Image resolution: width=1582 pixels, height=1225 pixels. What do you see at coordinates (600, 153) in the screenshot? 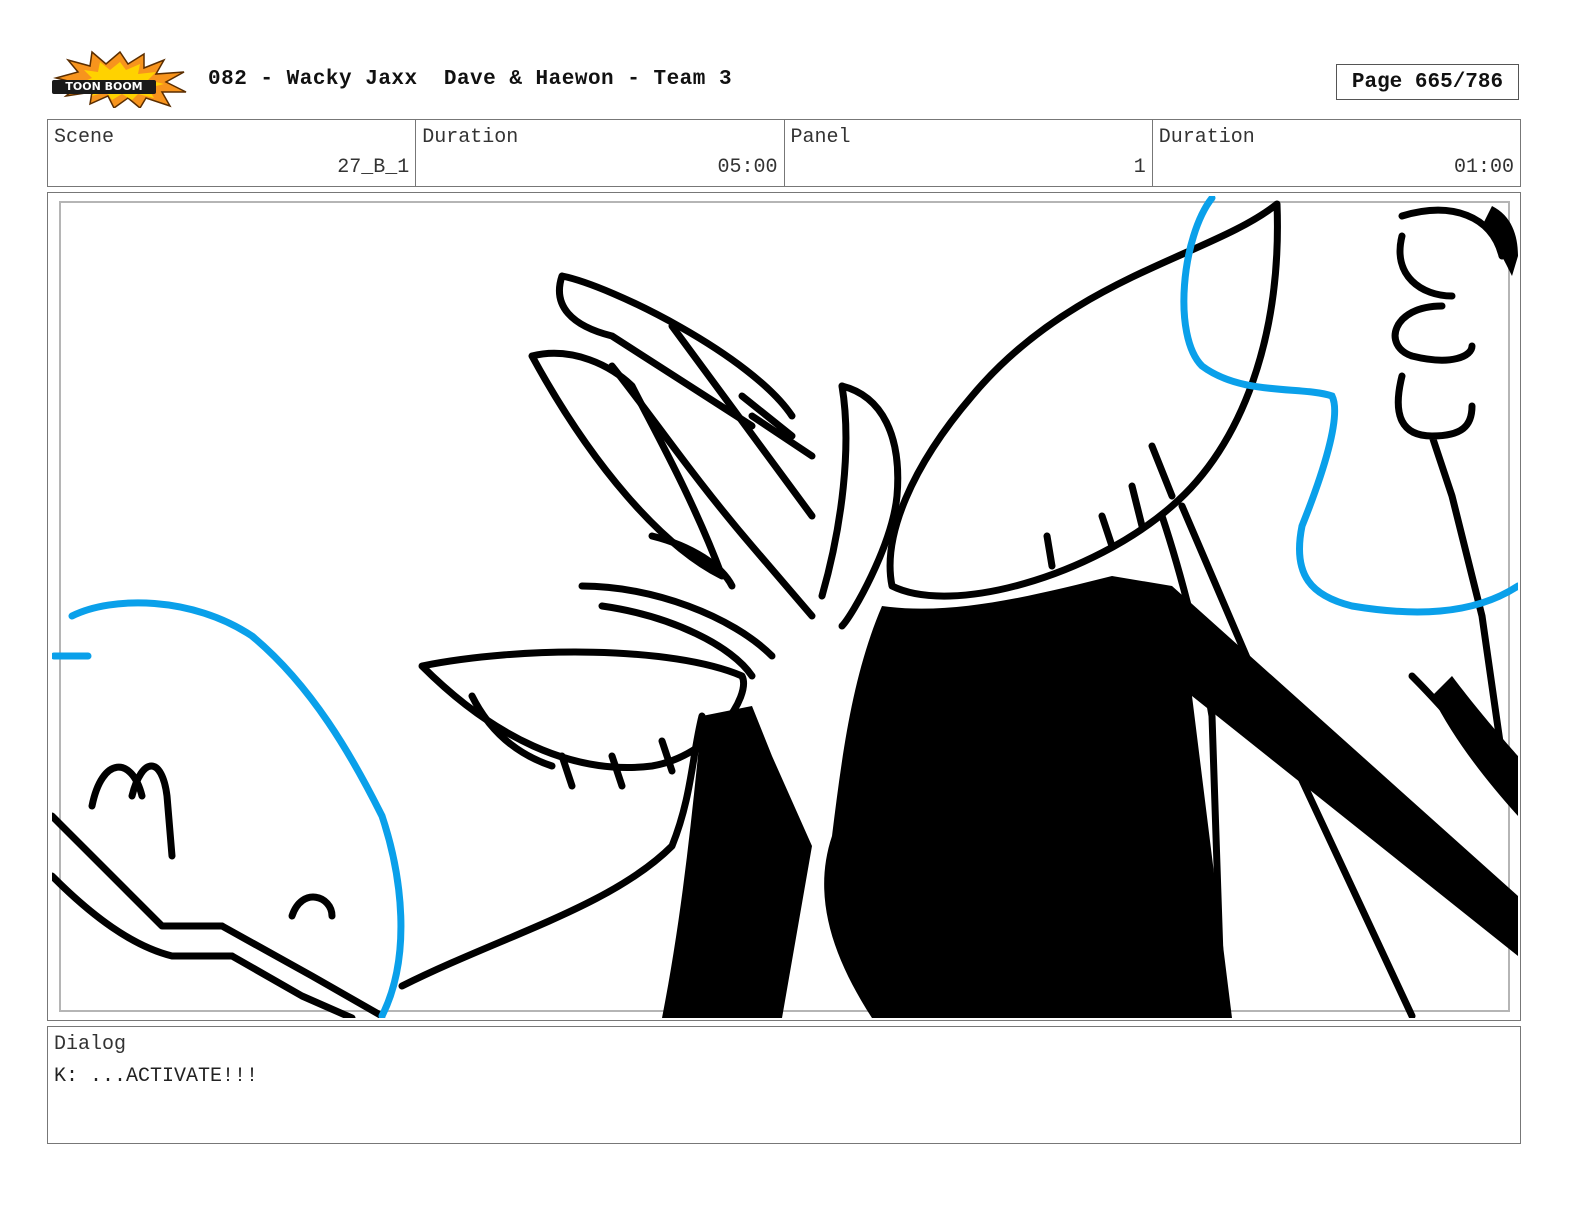
I see `scene-duration-cell: Duration 05:00` at bounding box center [600, 153].